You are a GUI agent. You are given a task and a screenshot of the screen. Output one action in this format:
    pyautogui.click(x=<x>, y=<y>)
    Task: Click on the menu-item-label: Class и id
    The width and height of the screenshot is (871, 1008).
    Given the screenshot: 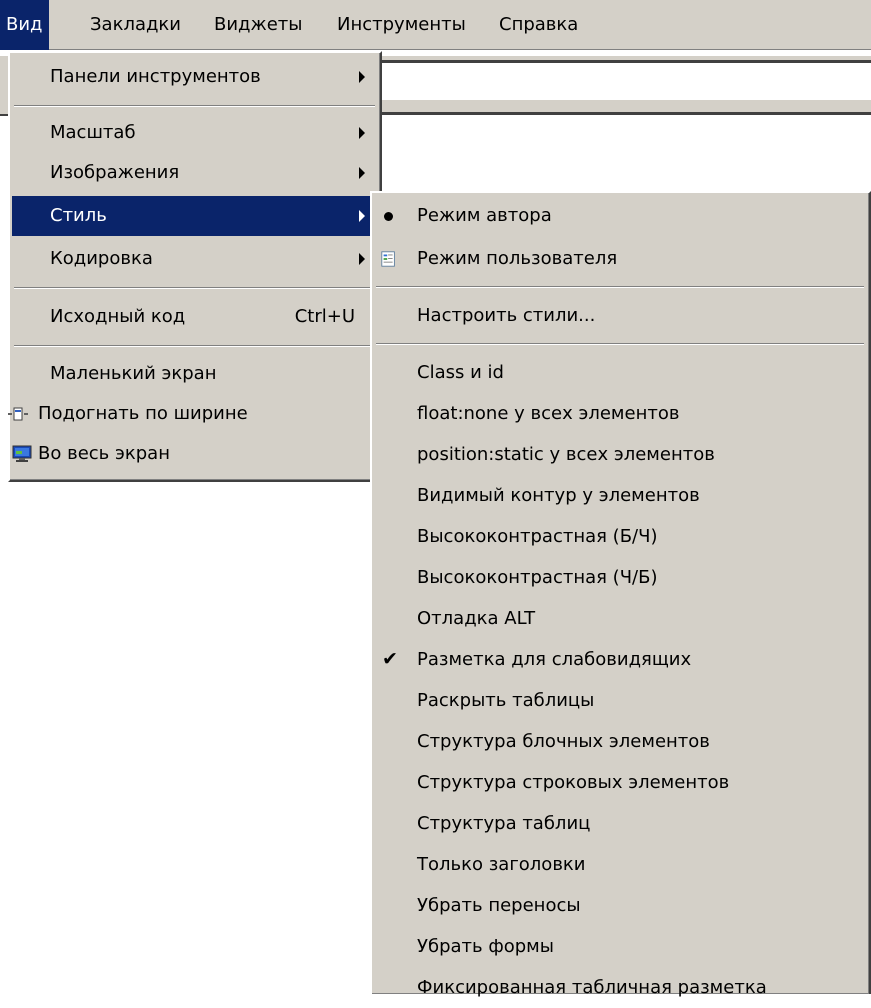 What is the action you would take?
    pyautogui.click(x=460, y=372)
    